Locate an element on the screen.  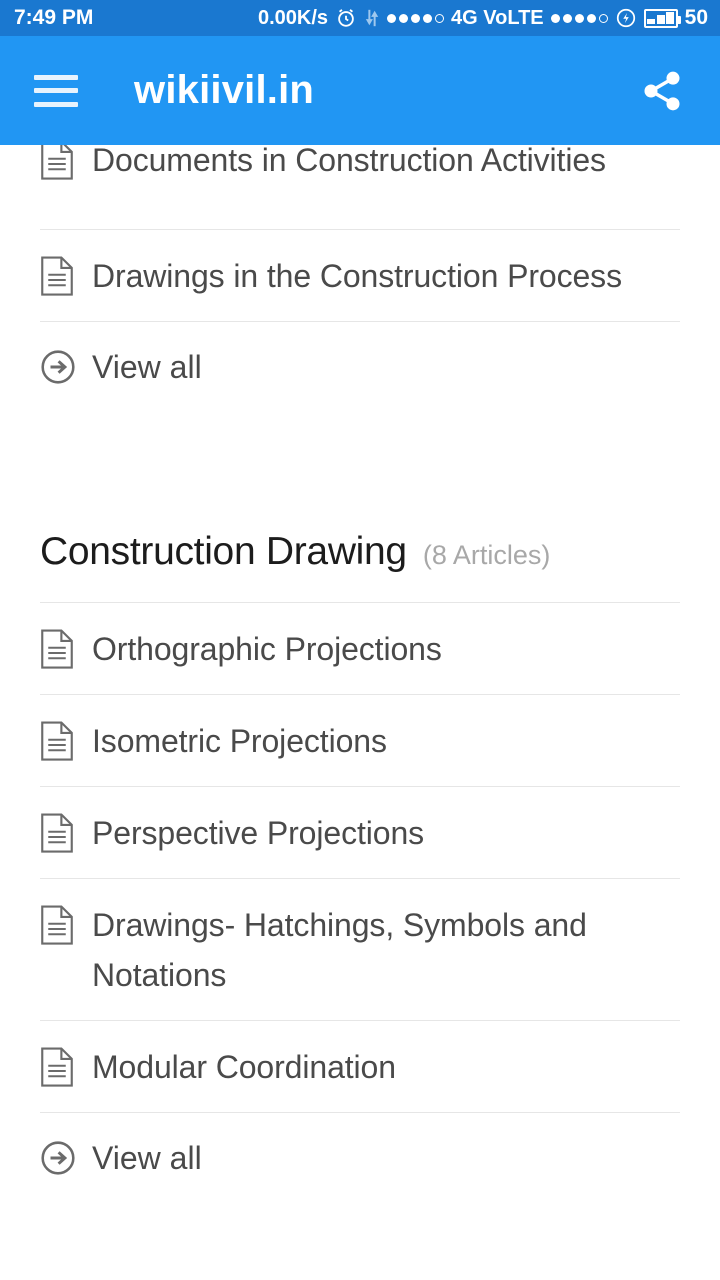
list-item-label: Perspective Projections is located at coordinates (258, 833).